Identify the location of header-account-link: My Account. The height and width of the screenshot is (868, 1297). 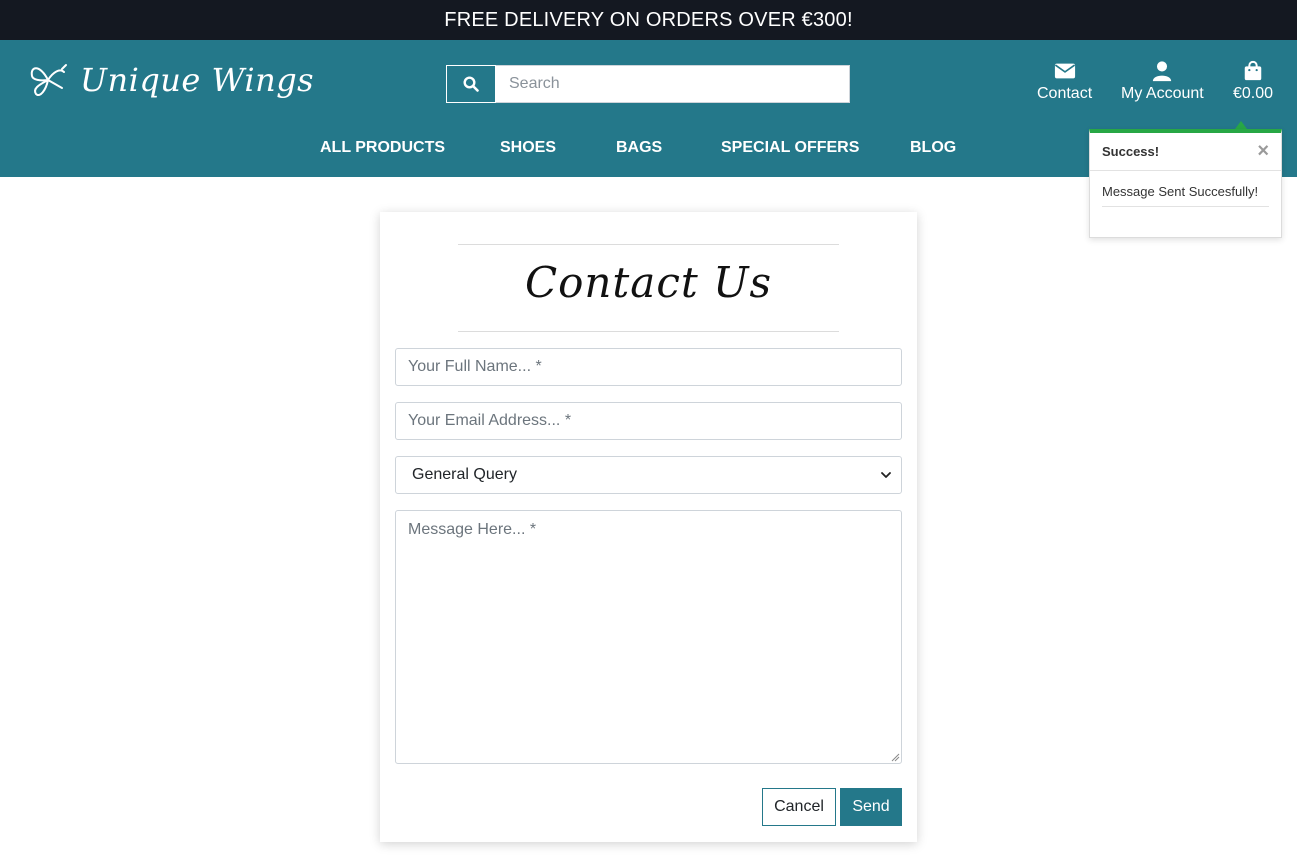
(1162, 81).